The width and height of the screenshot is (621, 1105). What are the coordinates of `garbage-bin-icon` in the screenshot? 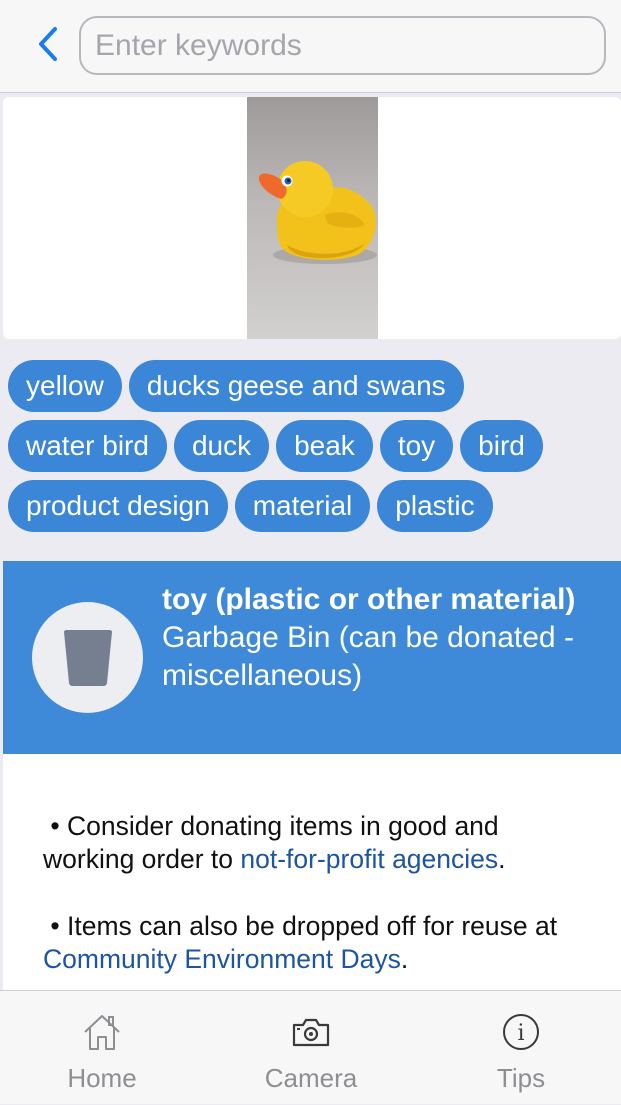 It's located at (87, 657).